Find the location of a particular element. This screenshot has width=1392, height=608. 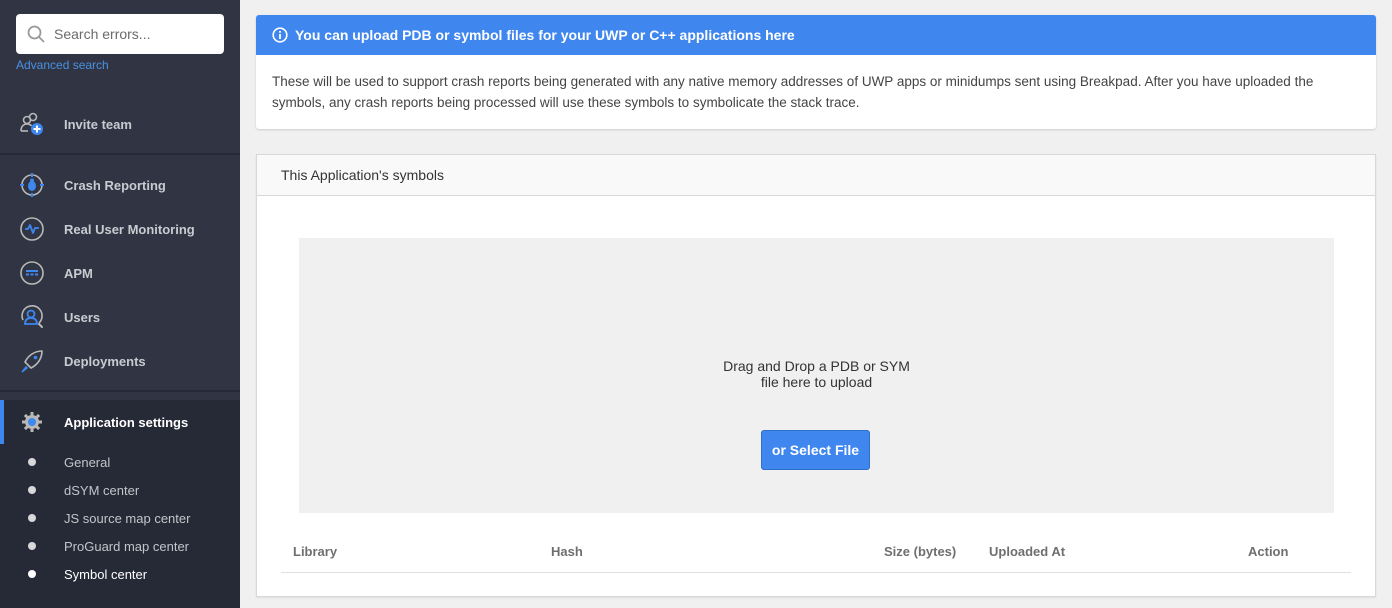

sidebar-item-users: Users is located at coordinates (120, 317).